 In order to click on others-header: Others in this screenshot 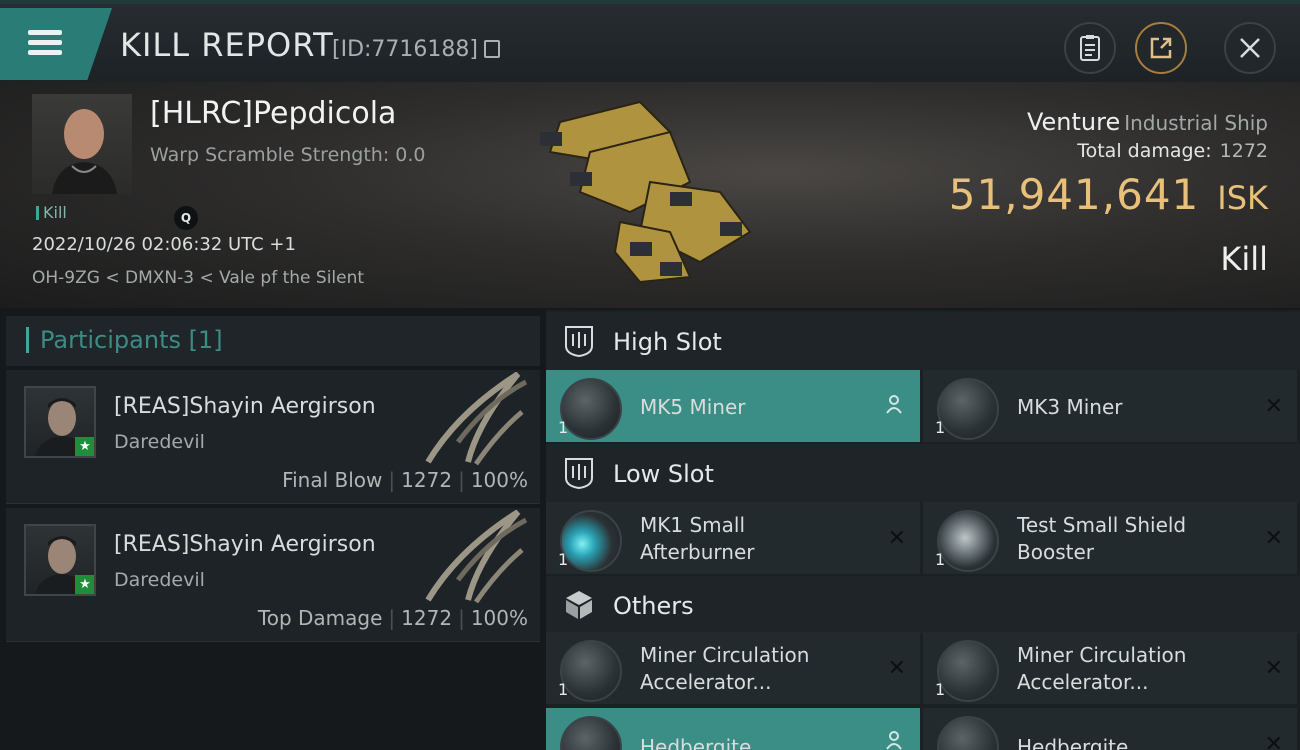, I will do `click(923, 605)`.